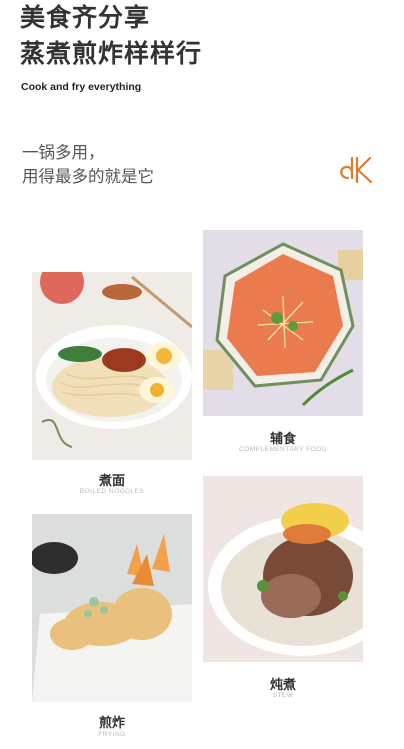 Image resolution: width=404 pixels, height=749 pixels. I want to click on food-subtitle-stew: STEW, so click(283, 695).